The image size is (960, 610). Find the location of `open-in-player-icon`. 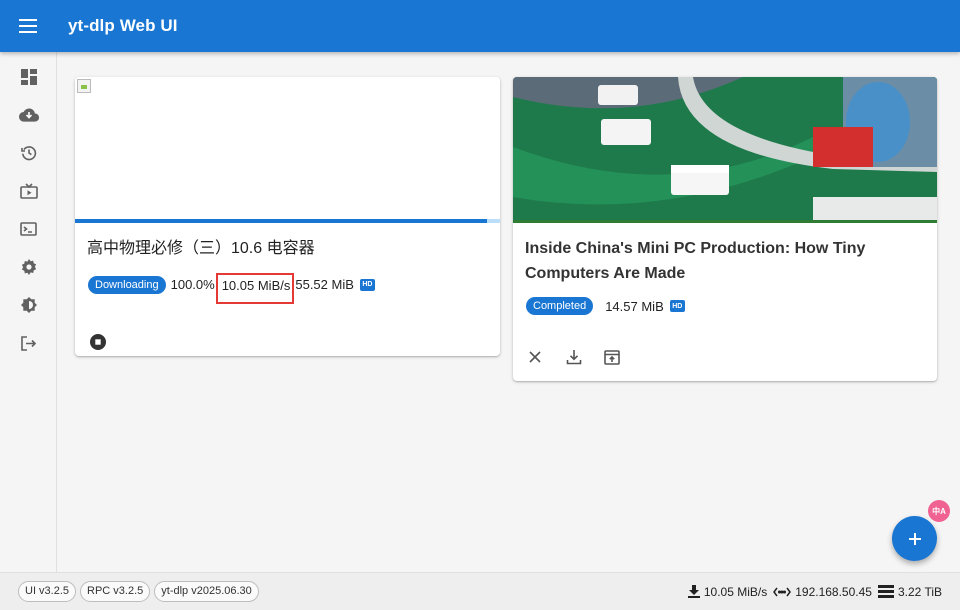

open-in-player-icon is located at coordinates (612, 357).